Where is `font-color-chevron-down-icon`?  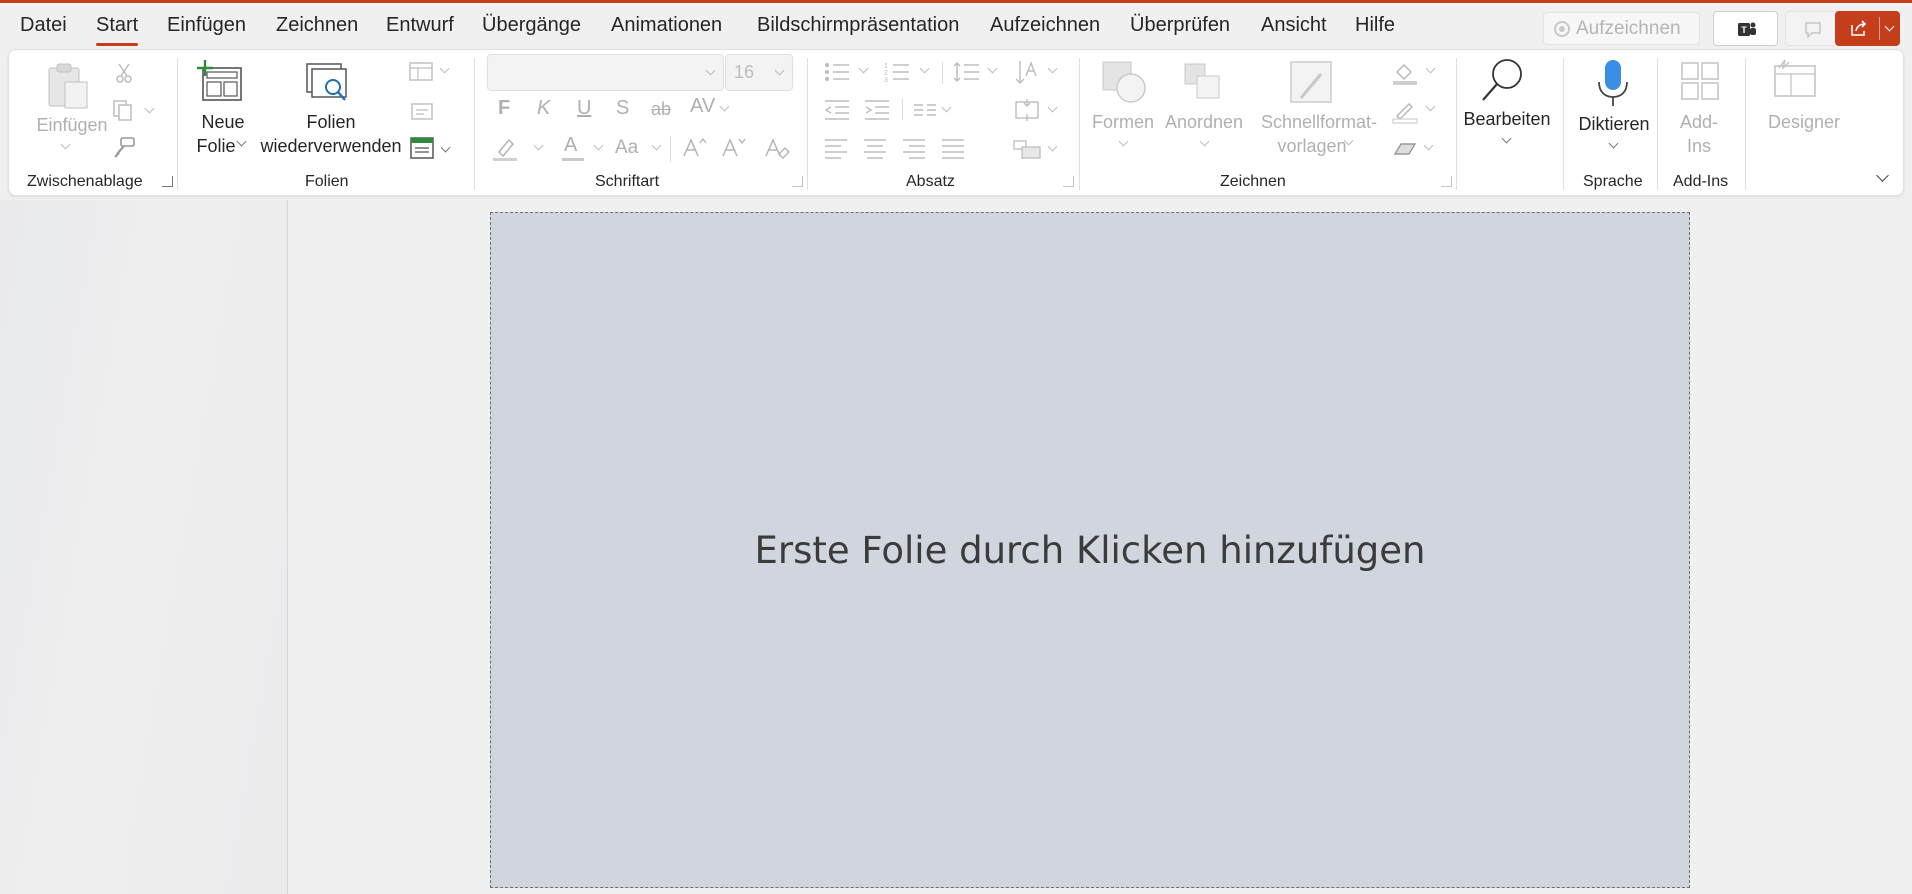 font-color-chevron-down-icon is located at coordinates (598, 145).